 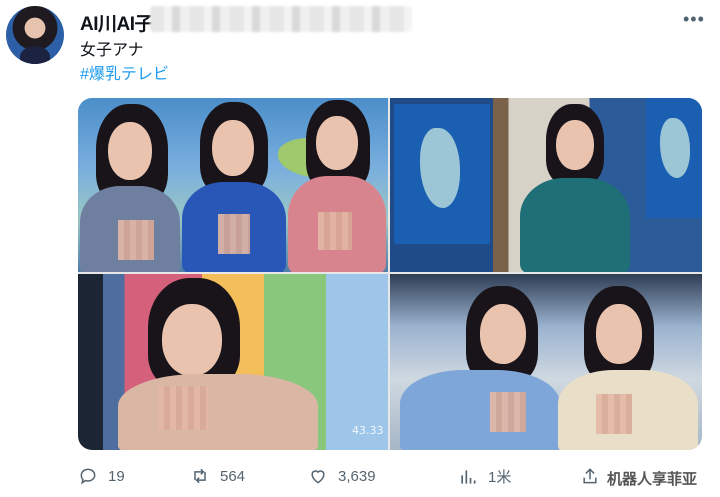 I want to click on hashtag-link: #爆乳テレビ, so click(x=124, y=72).